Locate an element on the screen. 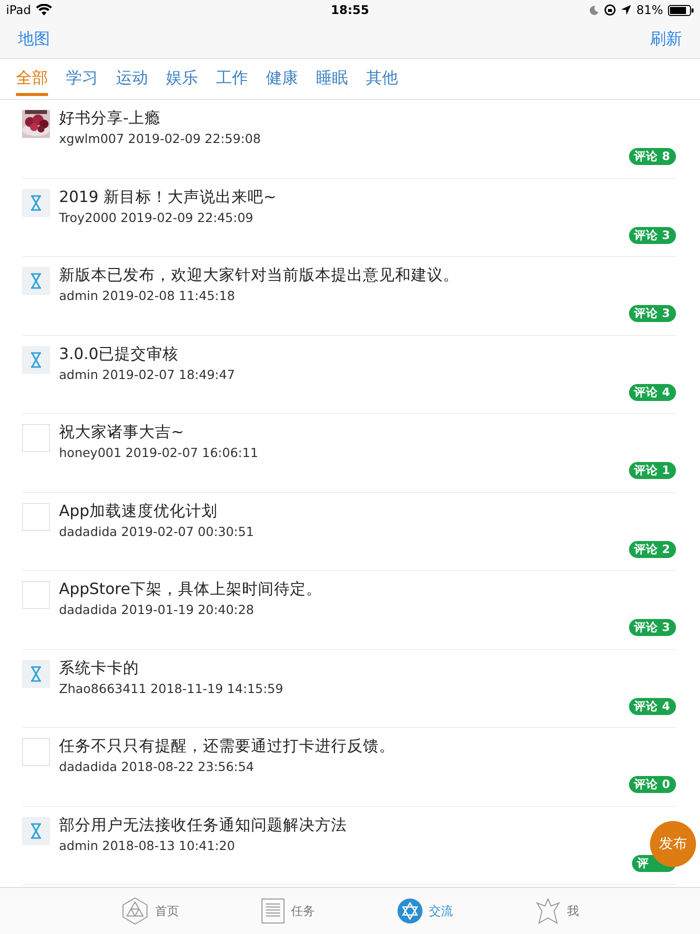  post-title: 任务不只只有提醒，还需要通过打卡进行反馈。 is located at coordinates (227, 746).